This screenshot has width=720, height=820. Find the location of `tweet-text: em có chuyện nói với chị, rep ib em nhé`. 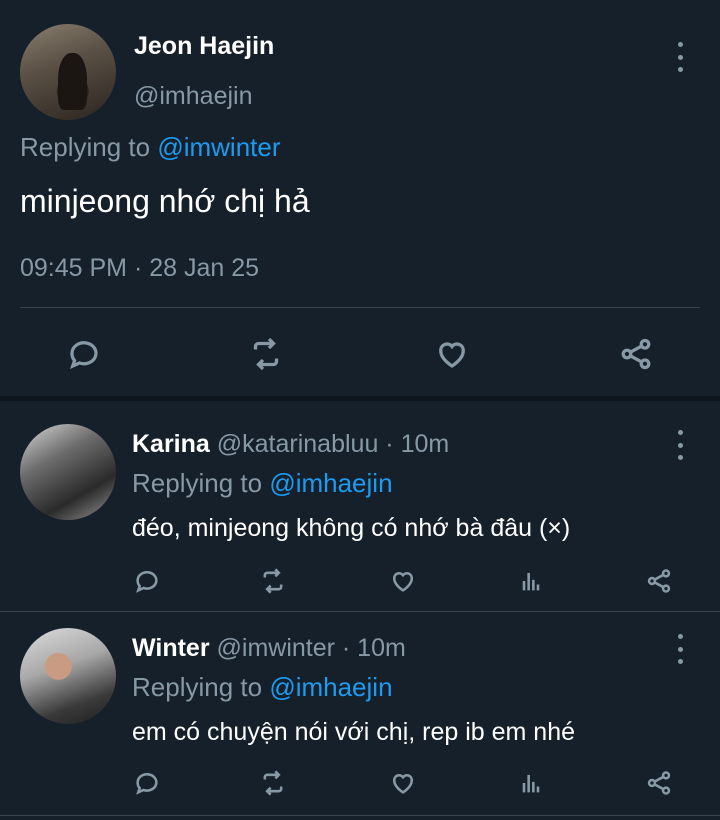

tweet-text: em có chuyện nói với chị, rep ib em nhé is located at coordinates (354, 732).